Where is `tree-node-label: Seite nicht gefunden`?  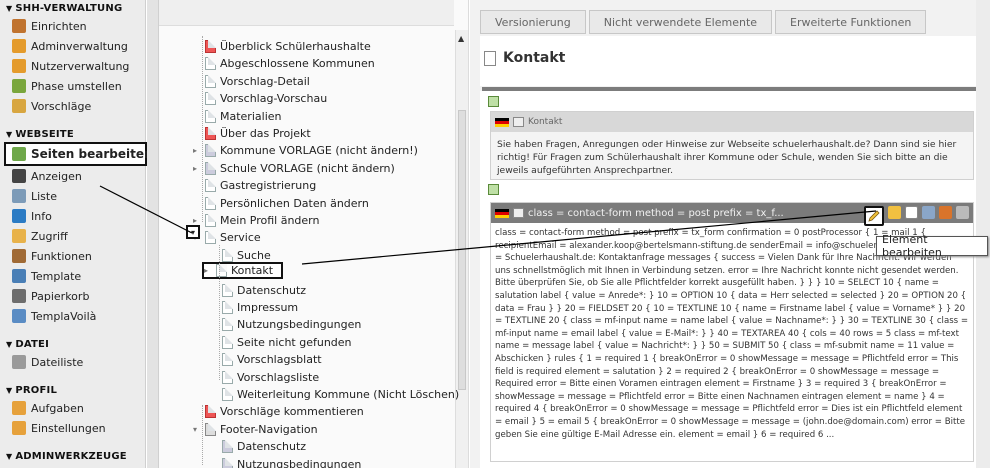
tree-node-label: Seite nicht gefunden is located at coordinates (294, 342).